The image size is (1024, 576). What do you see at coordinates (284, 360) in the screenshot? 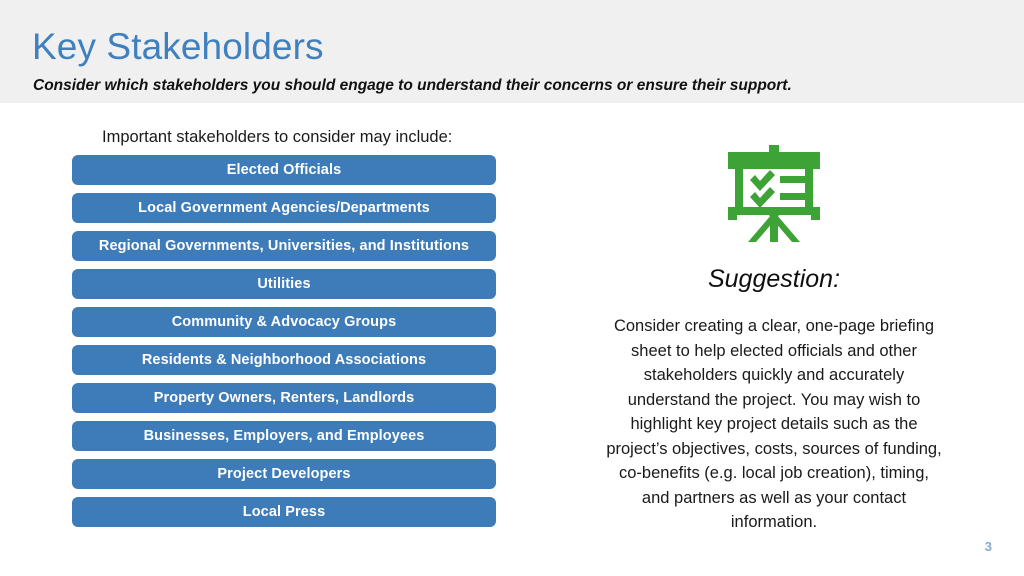
I see `stakeholder-bar: Residents & Neighborhood Associations` at bounding box center [284, 360].